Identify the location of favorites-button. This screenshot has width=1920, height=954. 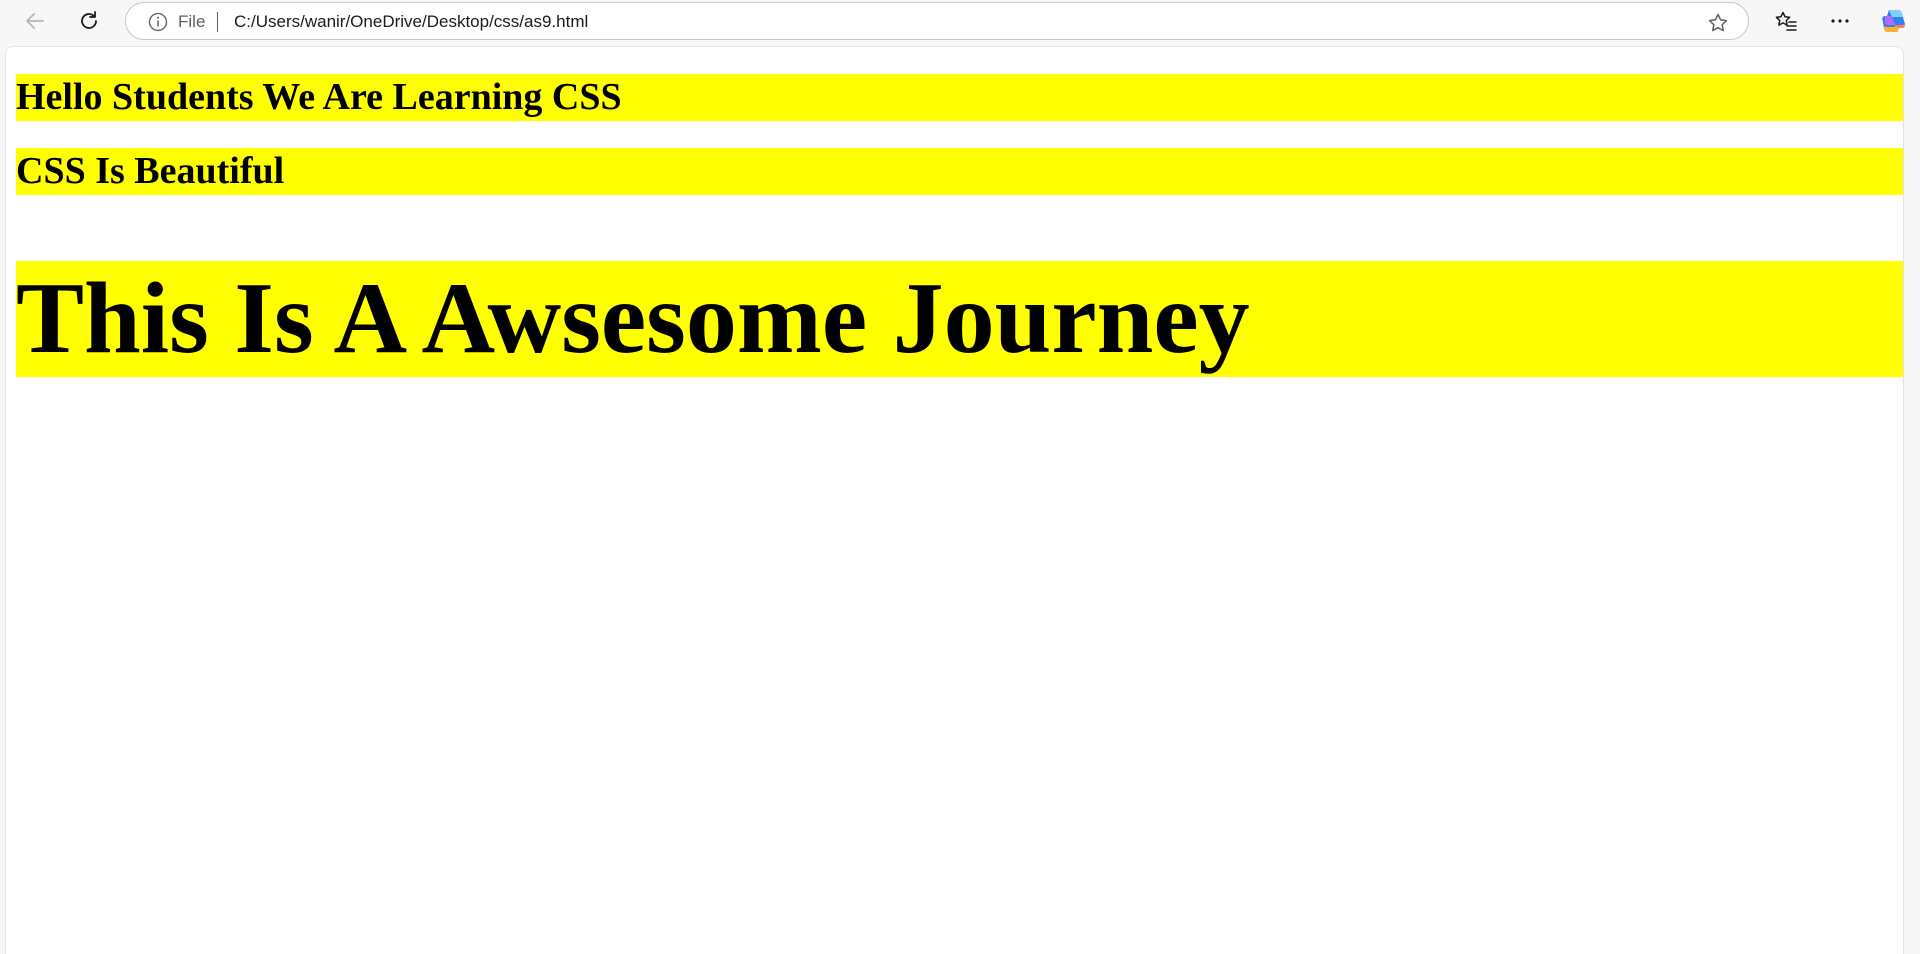
(1786, 21).